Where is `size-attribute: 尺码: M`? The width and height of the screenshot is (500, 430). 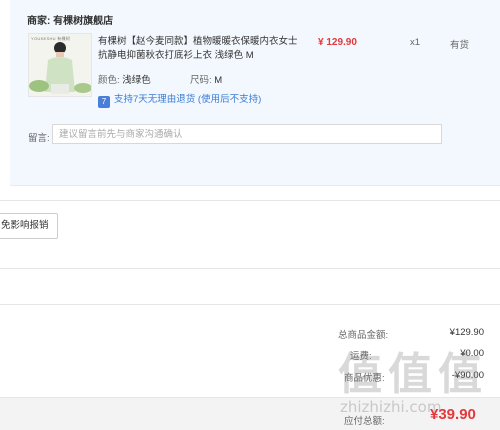 size-attribute: 尺码: M is located at coordinates (206, 79).